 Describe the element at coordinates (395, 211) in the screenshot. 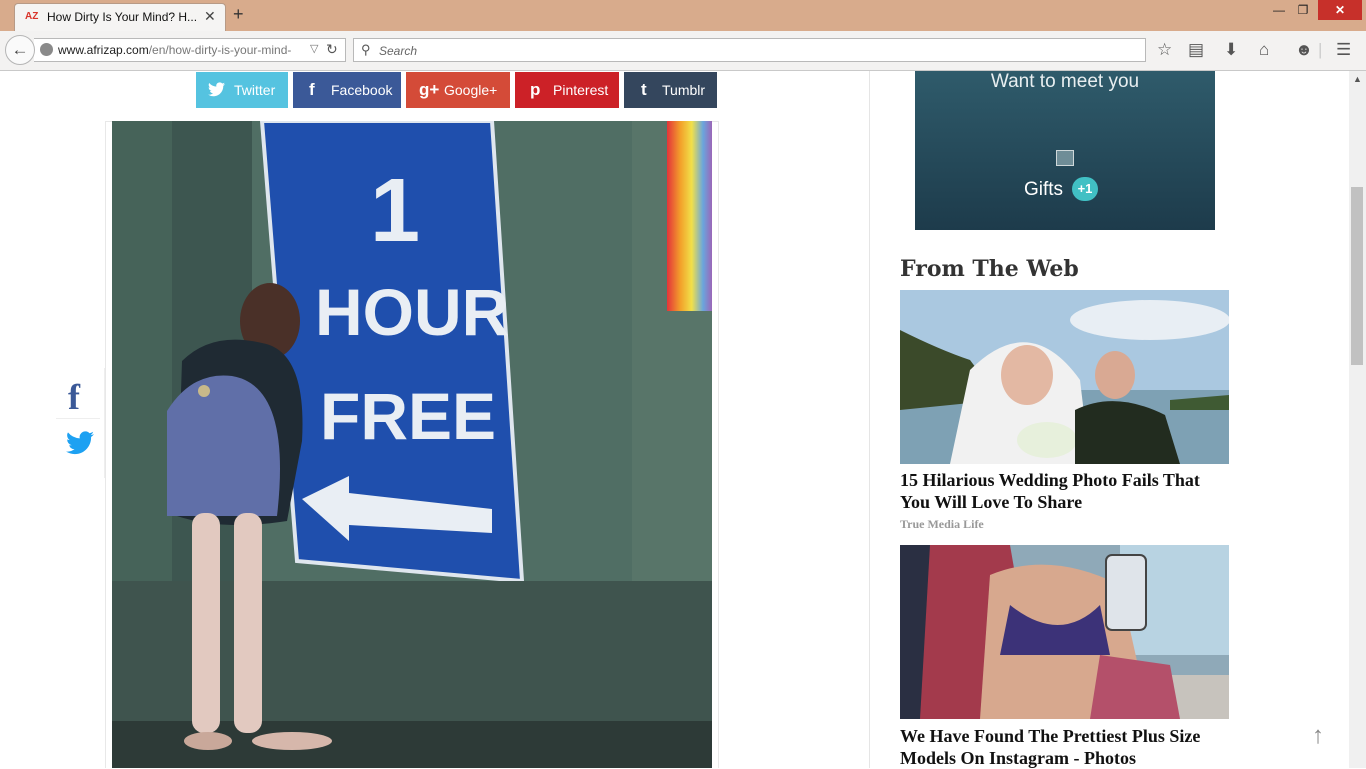

I see `sign-number: 1` at that location.